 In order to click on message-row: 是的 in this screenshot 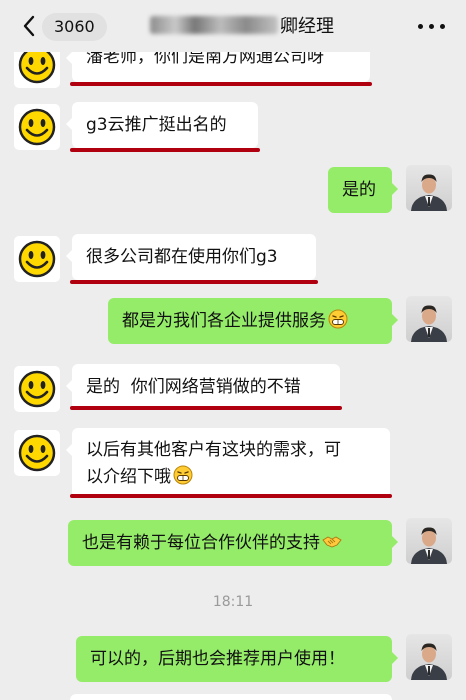, I will do `click(233, 190)`.